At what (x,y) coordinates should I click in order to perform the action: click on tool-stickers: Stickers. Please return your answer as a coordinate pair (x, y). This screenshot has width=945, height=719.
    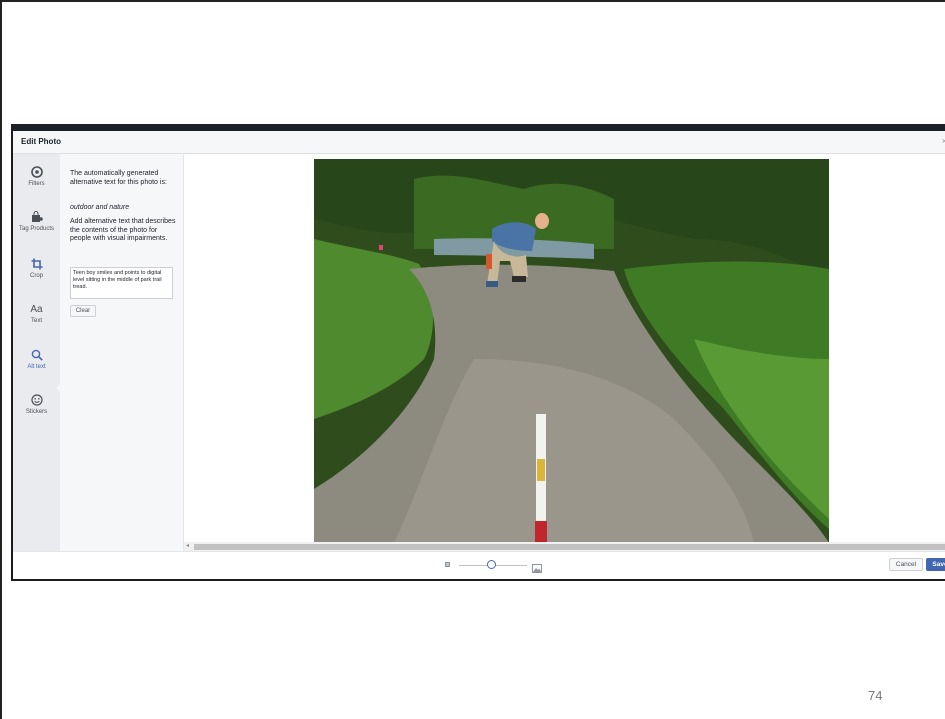
    Looking at the image, I should click on (36, 405).